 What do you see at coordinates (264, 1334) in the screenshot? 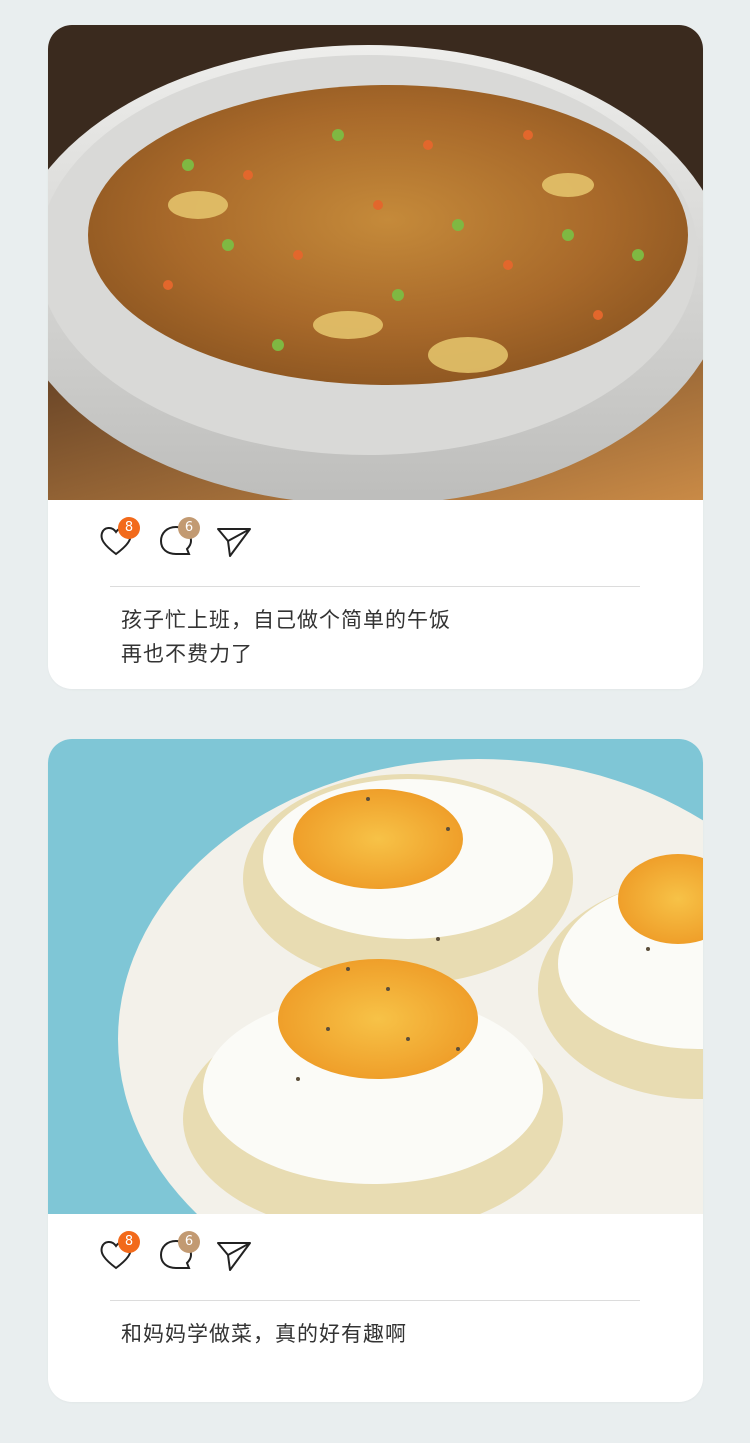
I see `caption-line: 和妈妈学做菜，真的好有趣啊` at bounding box center [264, 1334].